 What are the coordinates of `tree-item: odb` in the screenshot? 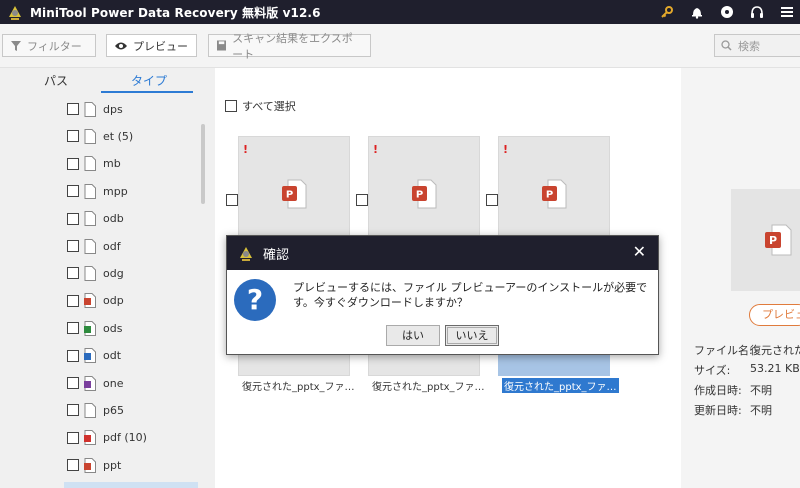 It's located at (95, 219).